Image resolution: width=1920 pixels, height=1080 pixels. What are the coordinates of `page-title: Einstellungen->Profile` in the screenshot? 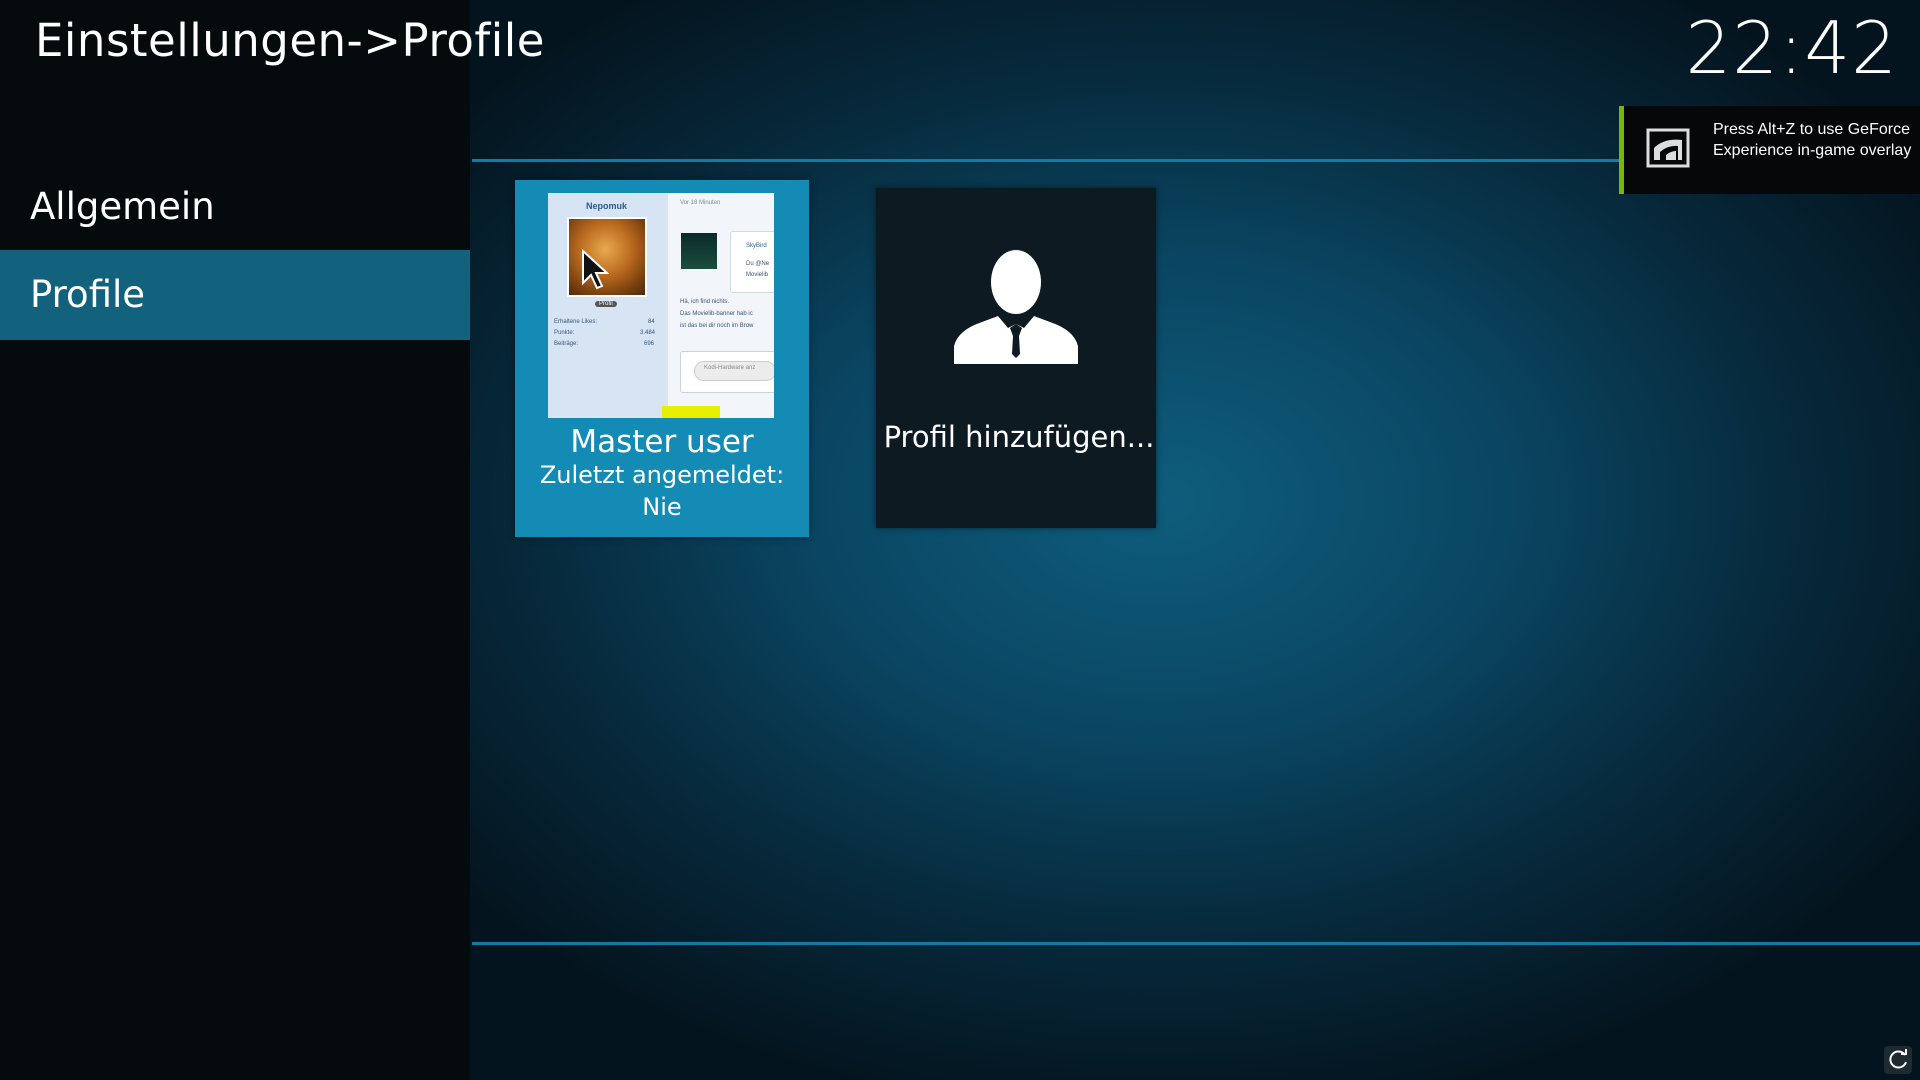 It's located at (290, 40).